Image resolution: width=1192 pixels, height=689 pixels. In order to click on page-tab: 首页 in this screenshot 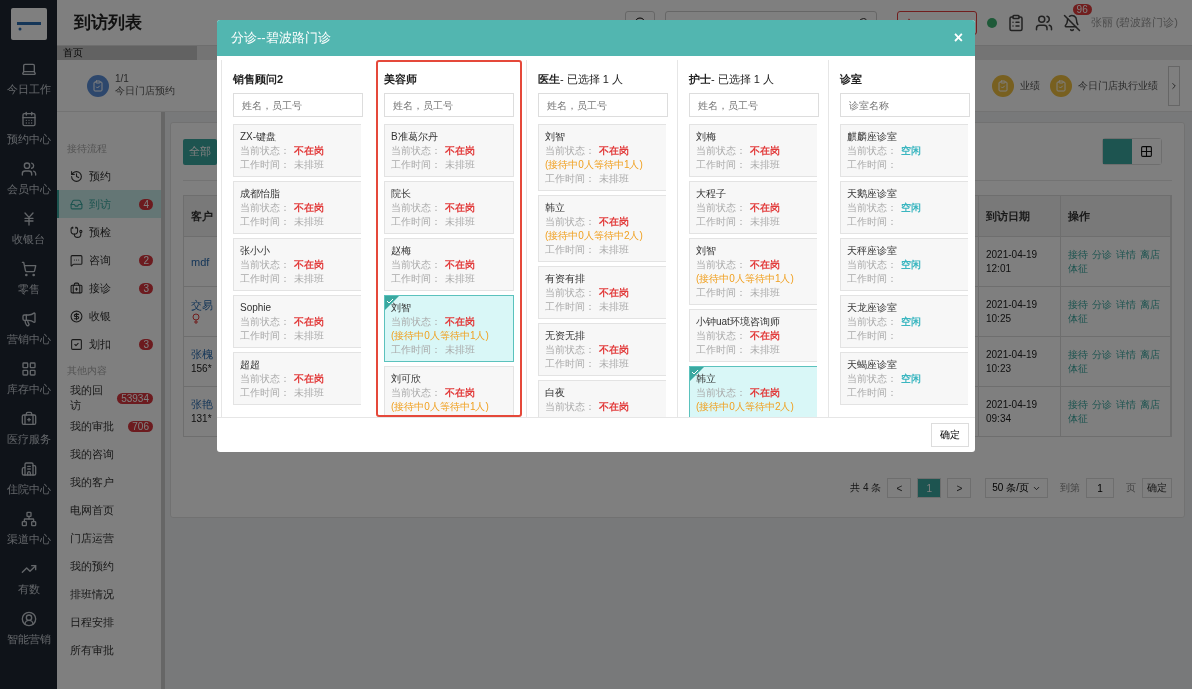, I will do `click(127, 53)`.